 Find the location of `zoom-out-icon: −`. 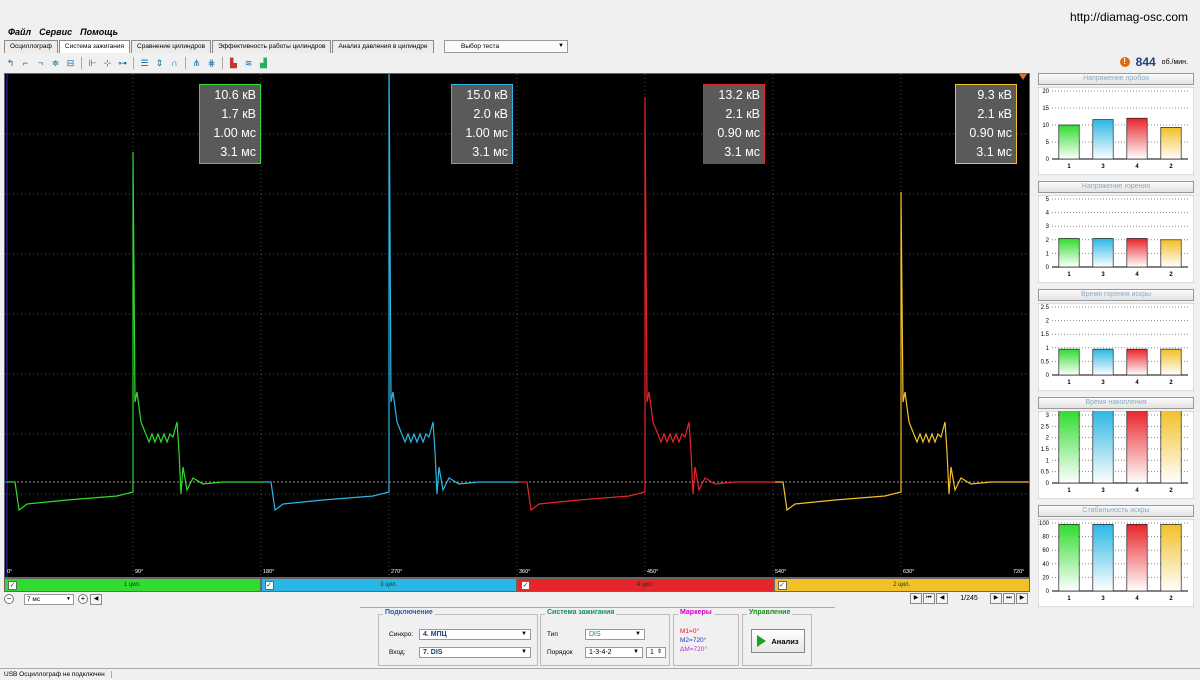

zoom-out-icon: − is located at coordinates (9, 599).